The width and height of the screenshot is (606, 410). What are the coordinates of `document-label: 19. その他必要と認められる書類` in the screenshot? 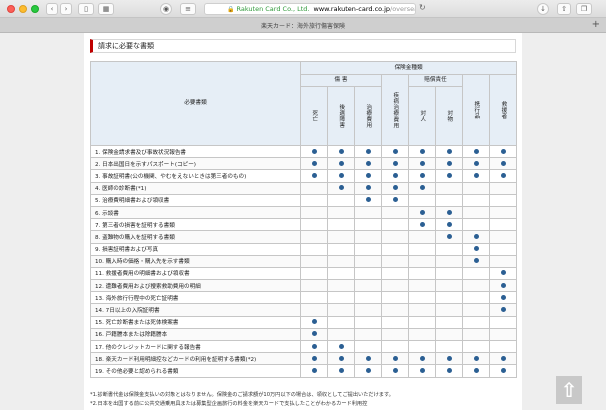 It's located at (195, 371).